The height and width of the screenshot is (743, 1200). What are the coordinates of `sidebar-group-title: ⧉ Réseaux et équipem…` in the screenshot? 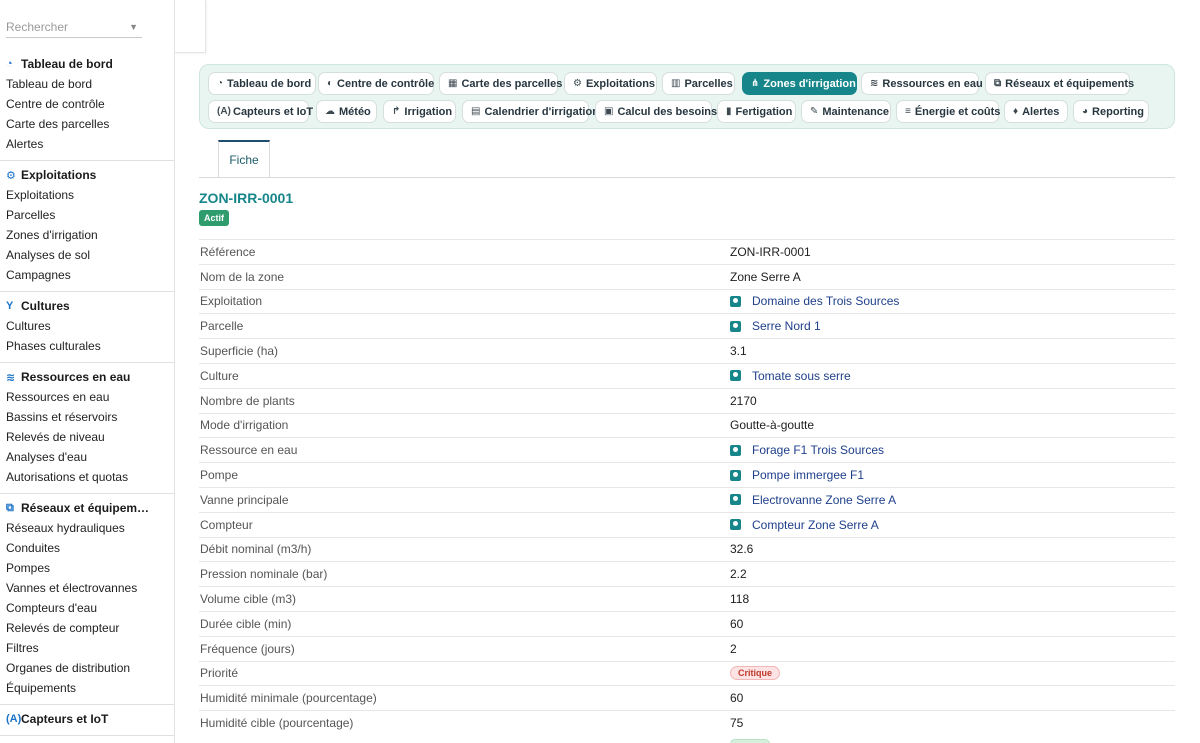 It's located at (87, 508).